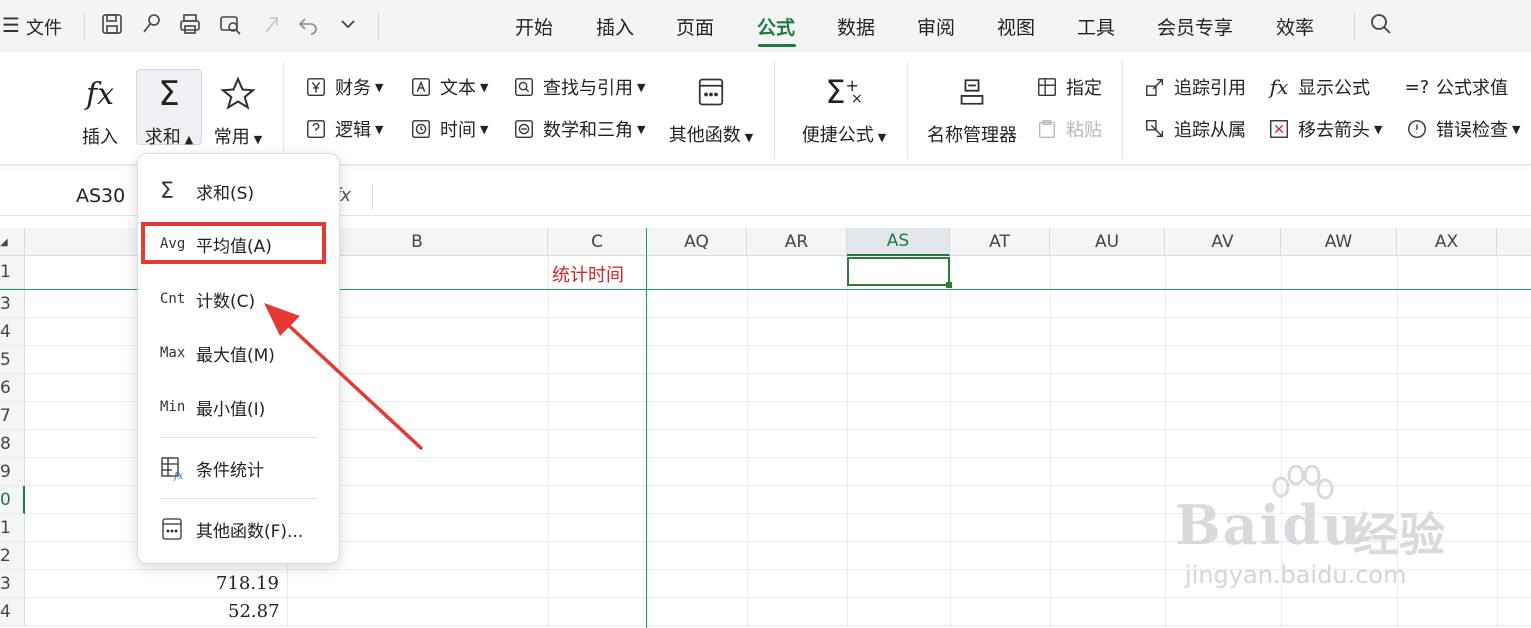 Image resolution: width=1531 pixels, height=628 pixels. I want to click on watermark-cn: 经验, so click(1399, 535).